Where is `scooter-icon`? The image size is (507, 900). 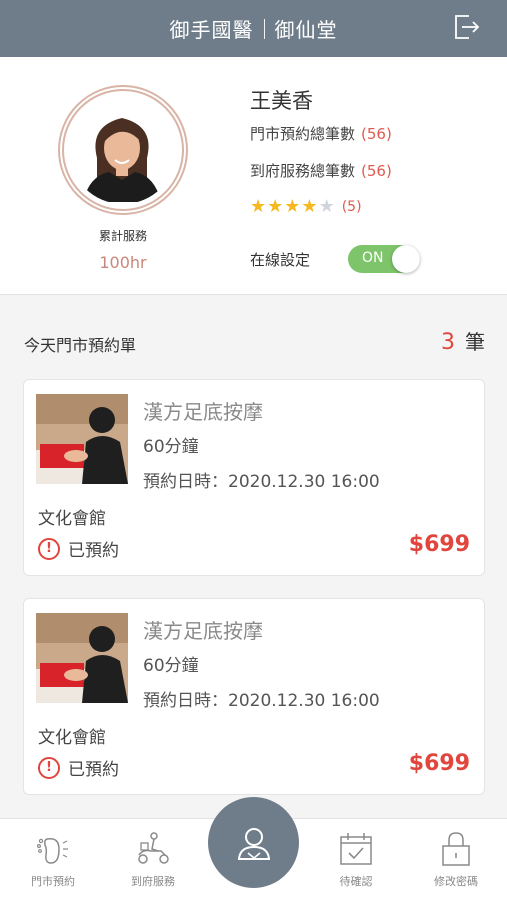 scooter-icon is located at coordinates (153, 848).